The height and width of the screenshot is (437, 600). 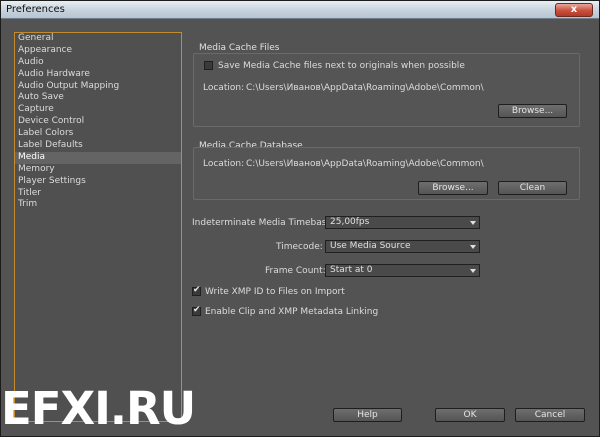 I want to click on enable-clip-xmp-linking-checkbox: ✔, so click(x=196, y=310).